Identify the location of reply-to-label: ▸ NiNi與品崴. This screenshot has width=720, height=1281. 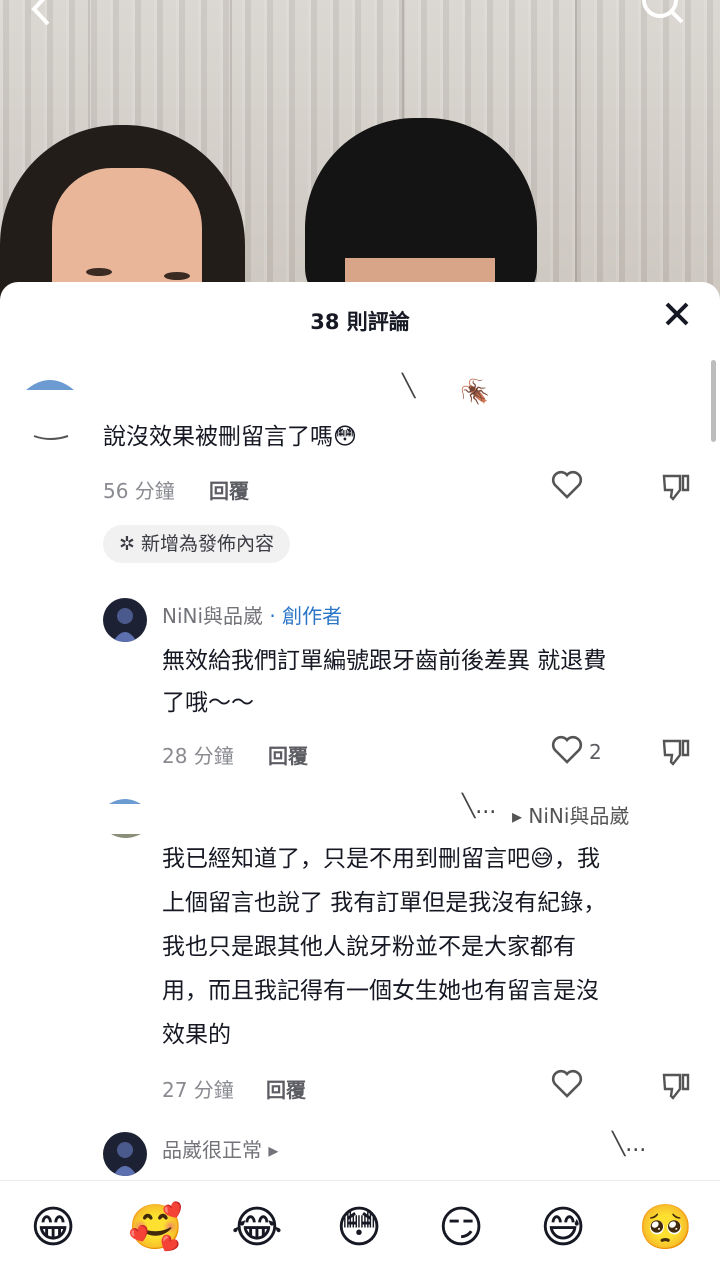
(570, 814).